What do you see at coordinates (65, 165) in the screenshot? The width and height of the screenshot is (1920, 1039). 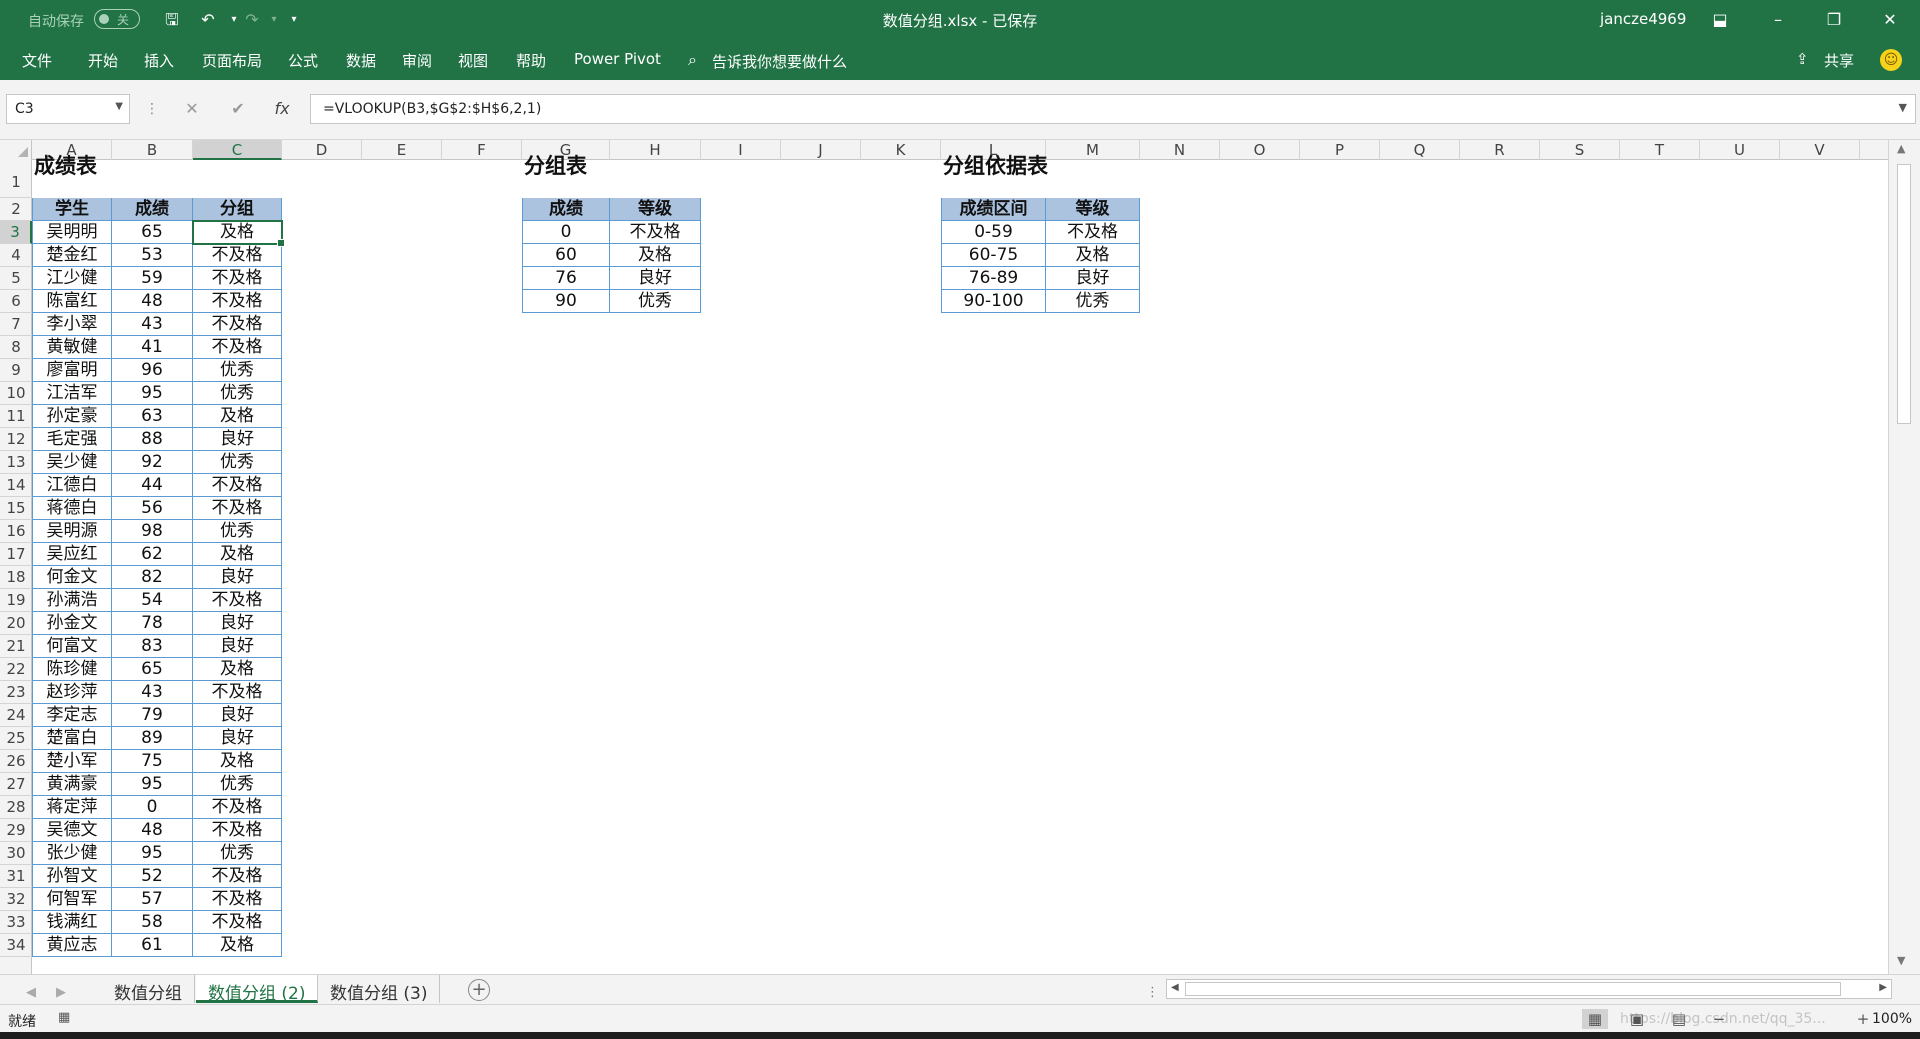 I see `scores-table-title: 成绩表` at bounding box center [65, 165].